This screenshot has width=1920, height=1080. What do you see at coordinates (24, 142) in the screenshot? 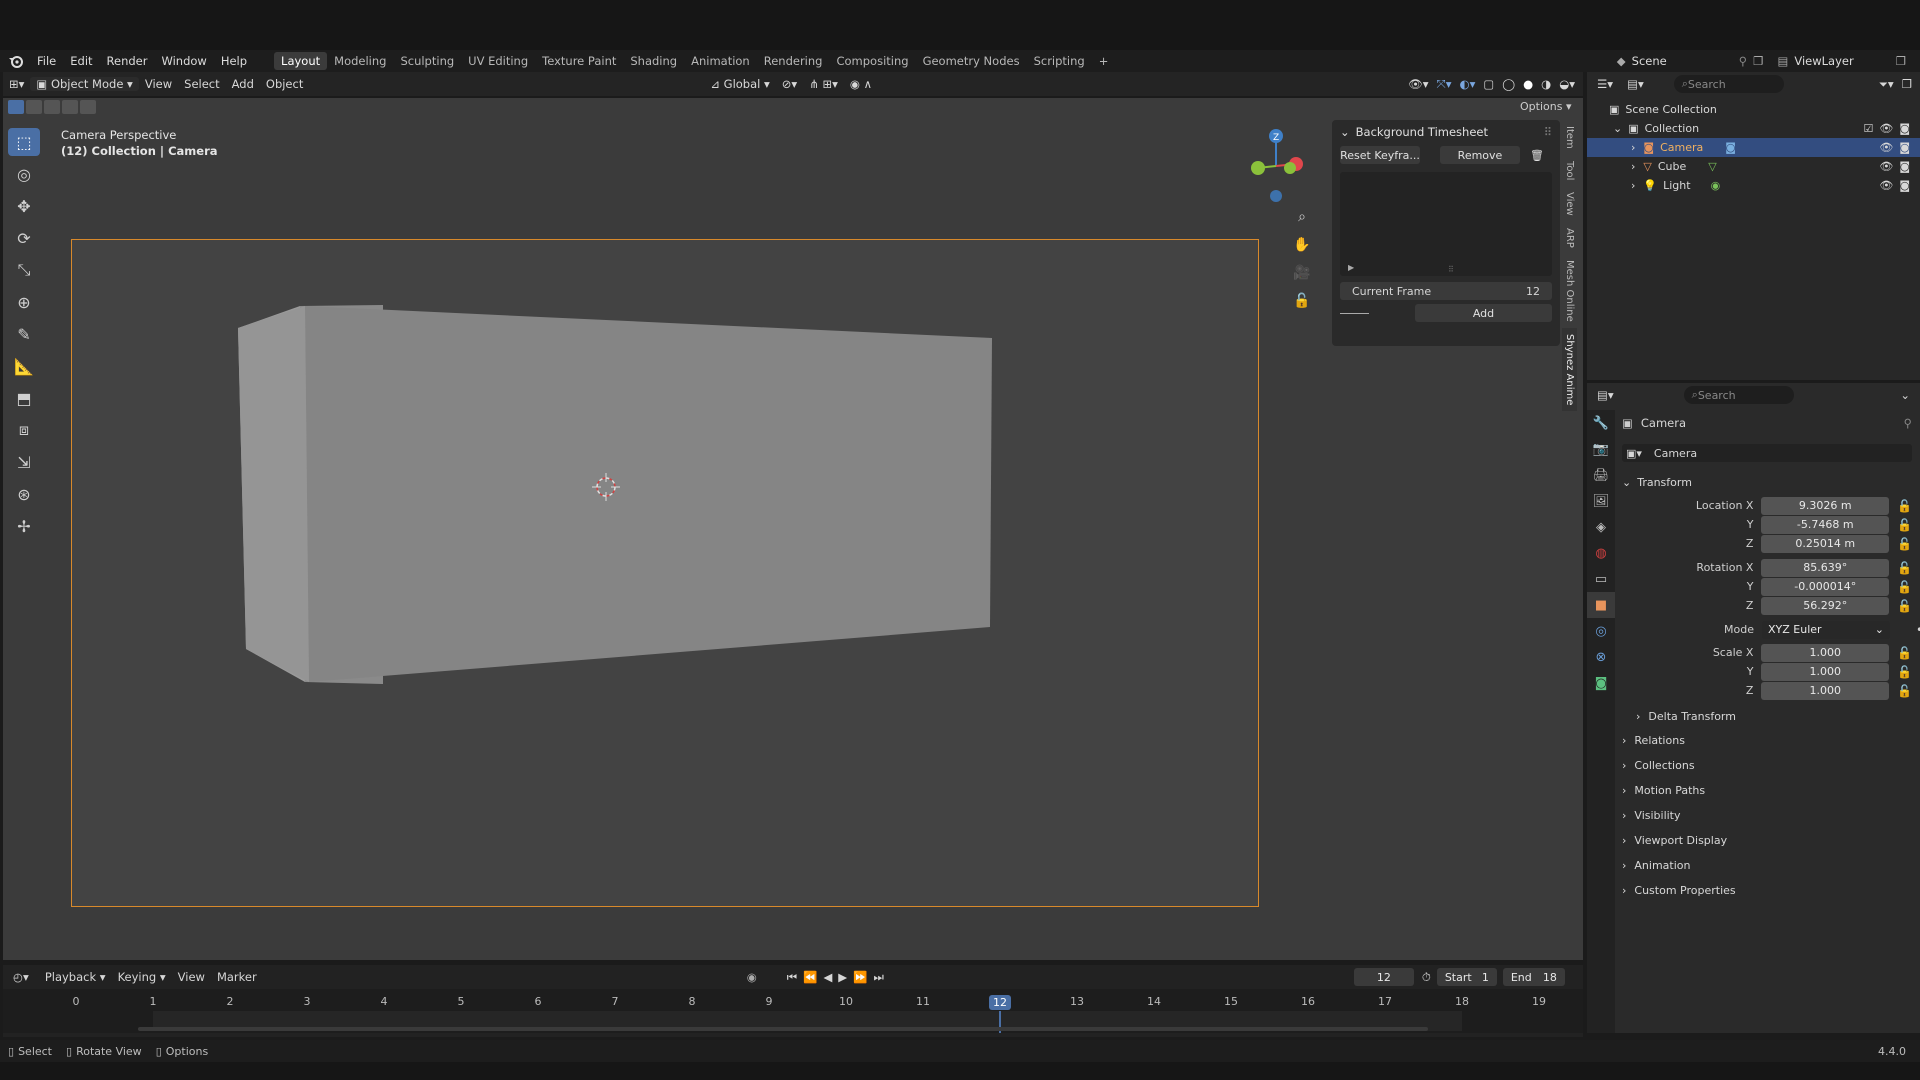
I see `select-box-tool-icon: ⬚` at bounding box center [24, 142].